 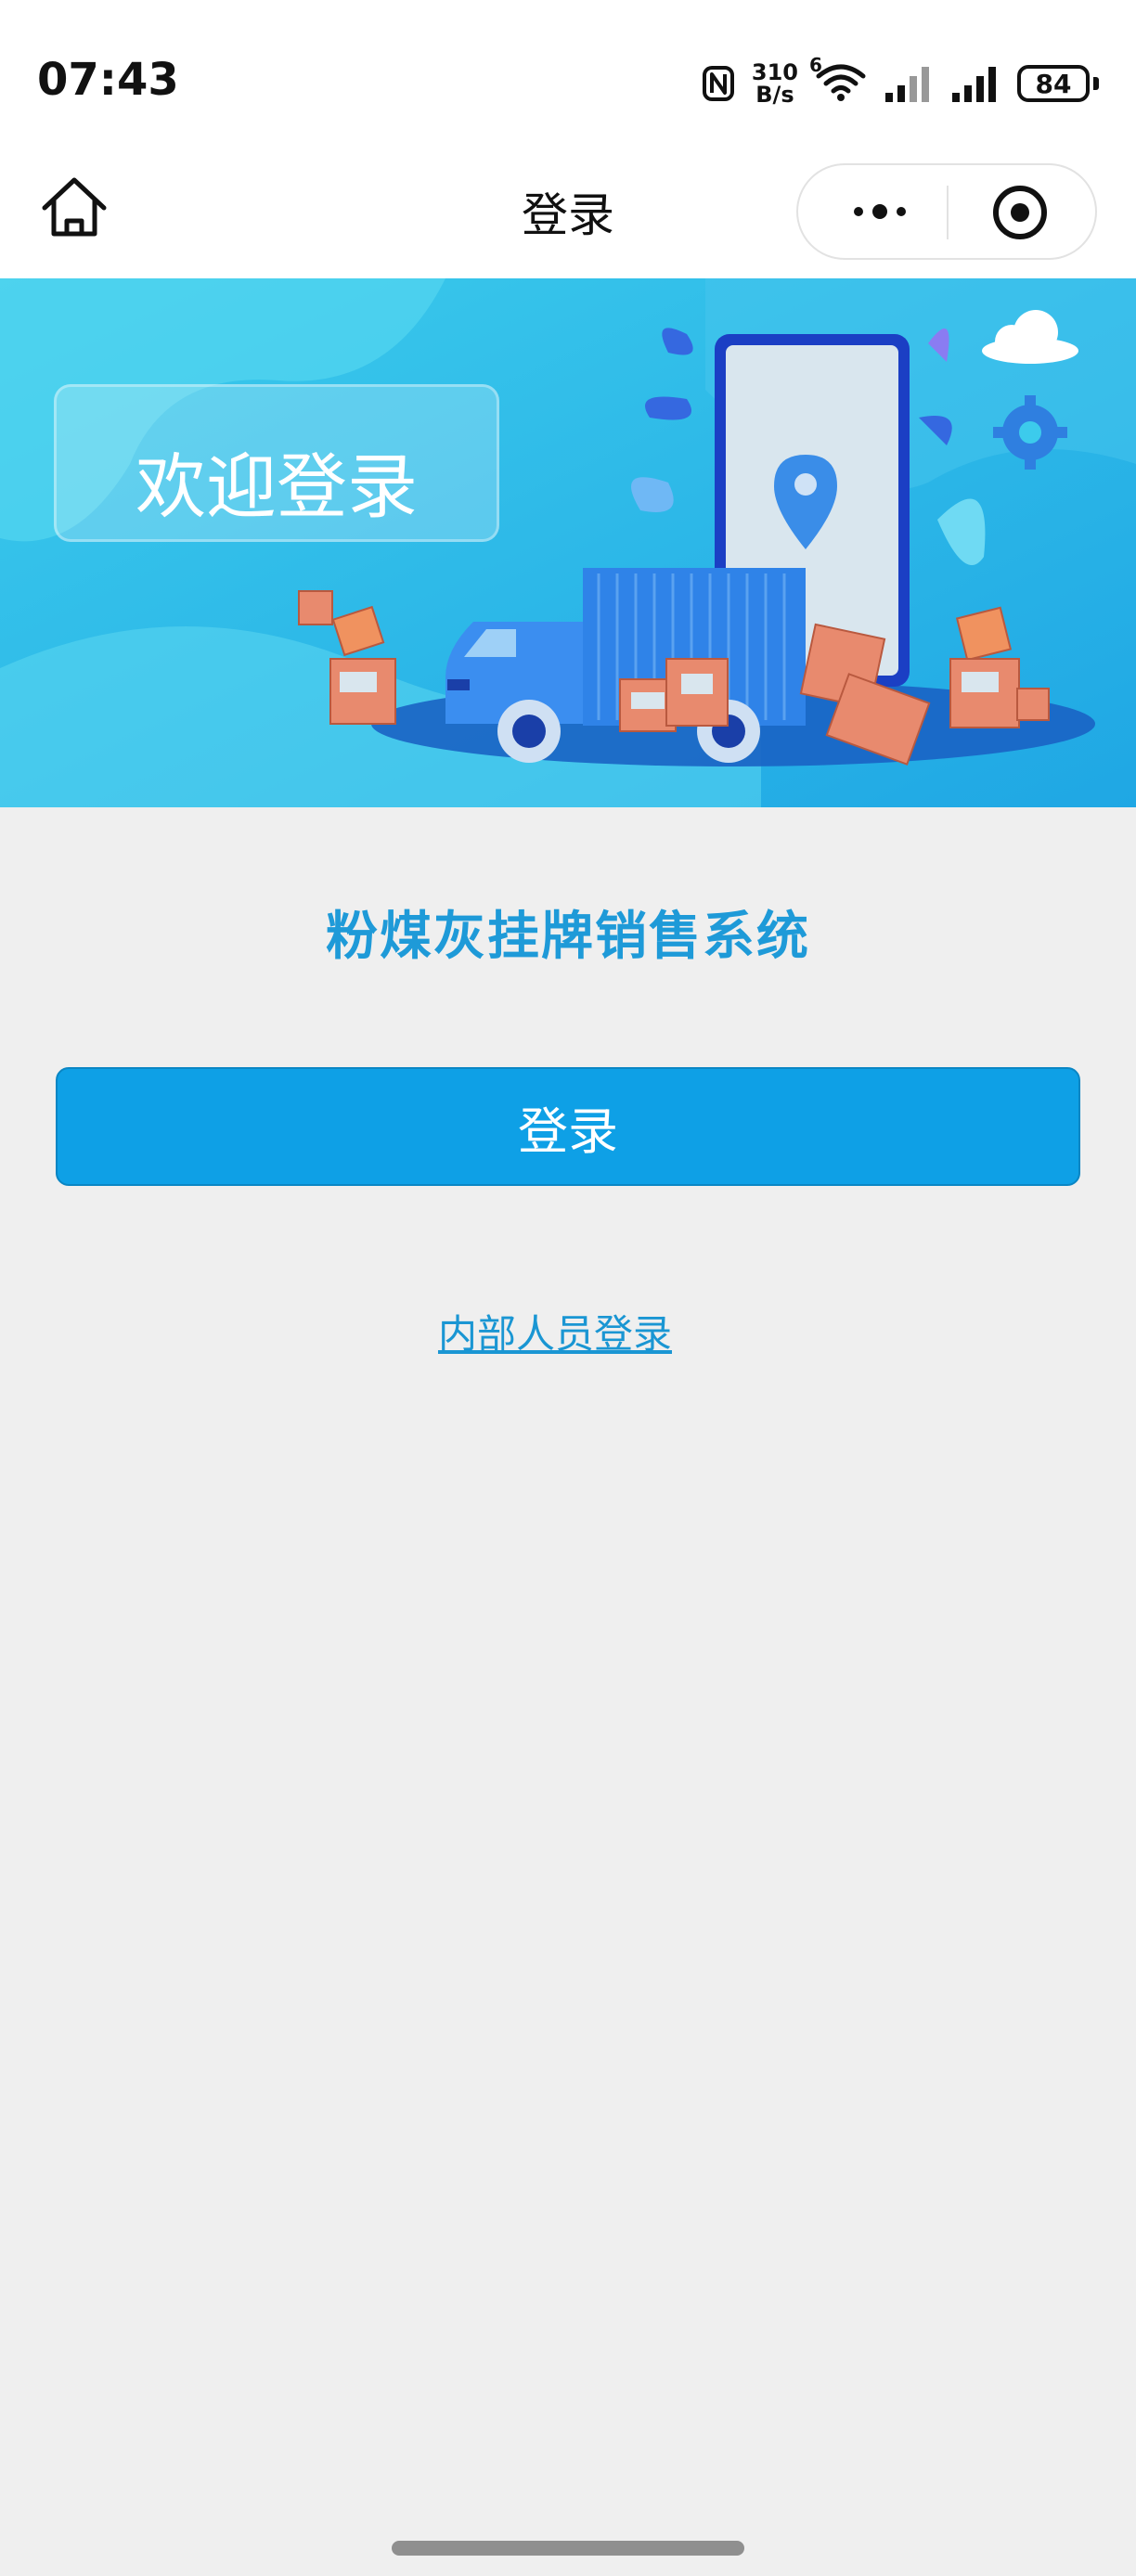 I want to click on wifi-badge: 6, so click(x=815, y=65).